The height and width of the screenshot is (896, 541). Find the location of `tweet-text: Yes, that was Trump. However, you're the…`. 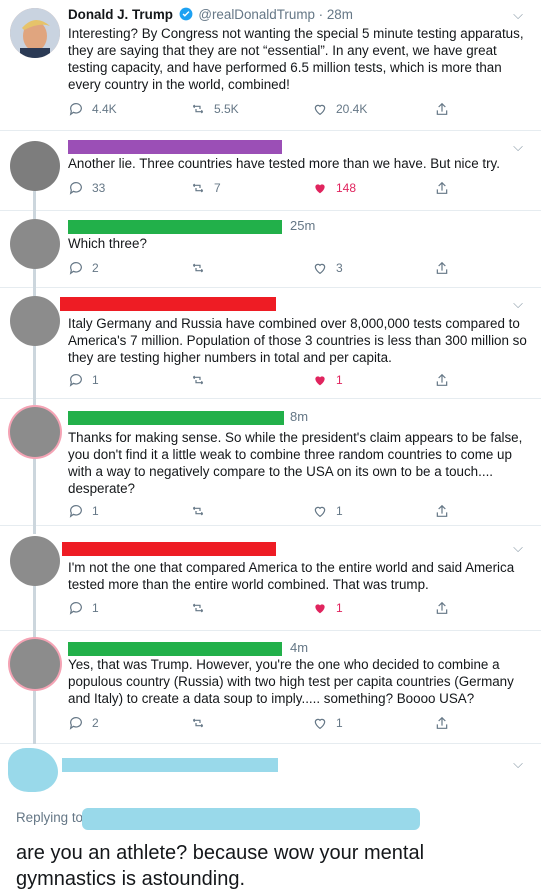

tweet-text: Yes, that was Trump. However, you're the… is located at coordinates (291, 681).